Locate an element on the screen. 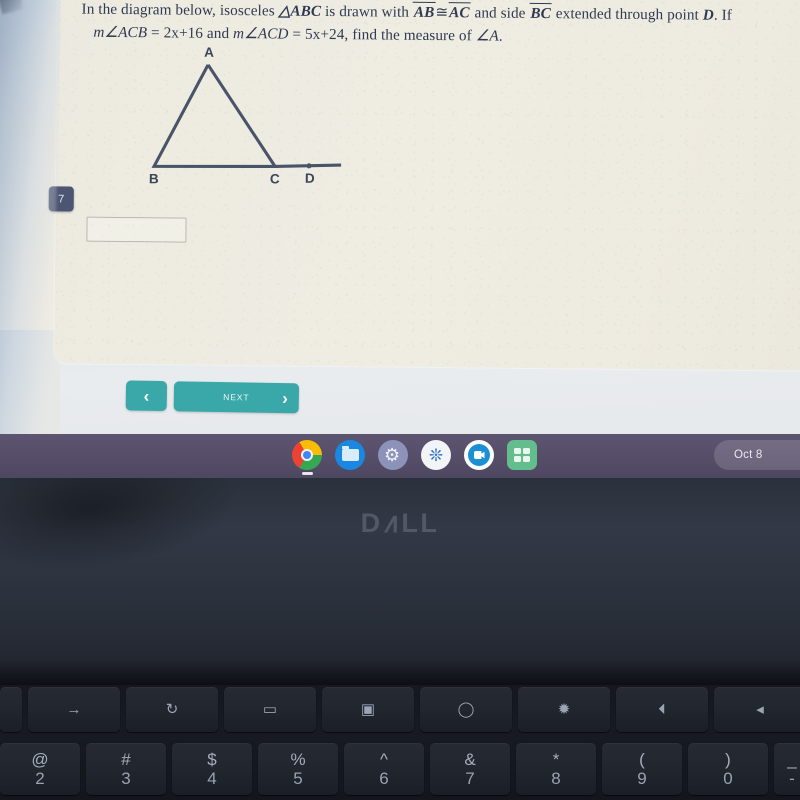  key-2: @2 is located at coordinates (40, 769).